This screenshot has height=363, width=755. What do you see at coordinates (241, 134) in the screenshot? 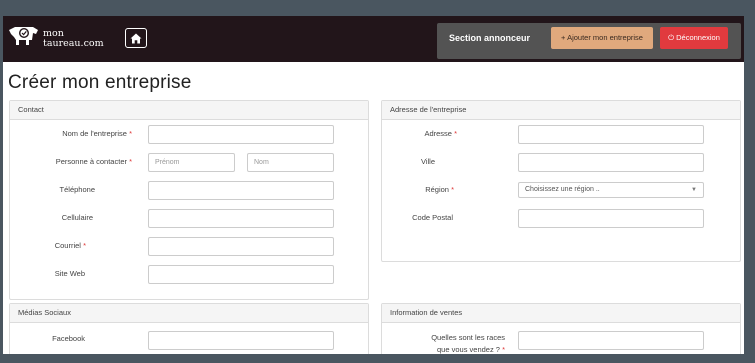
I see `company-name-input` at bounding box center [241, 134].